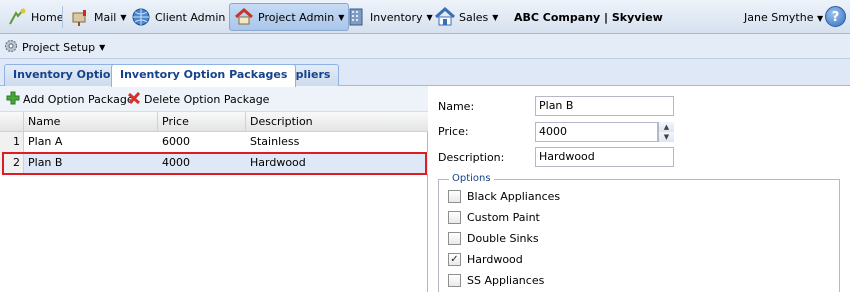 This screenshot has width=850, height=292. I want to click on delete-label: Delete Option Package, so click(207, 99).